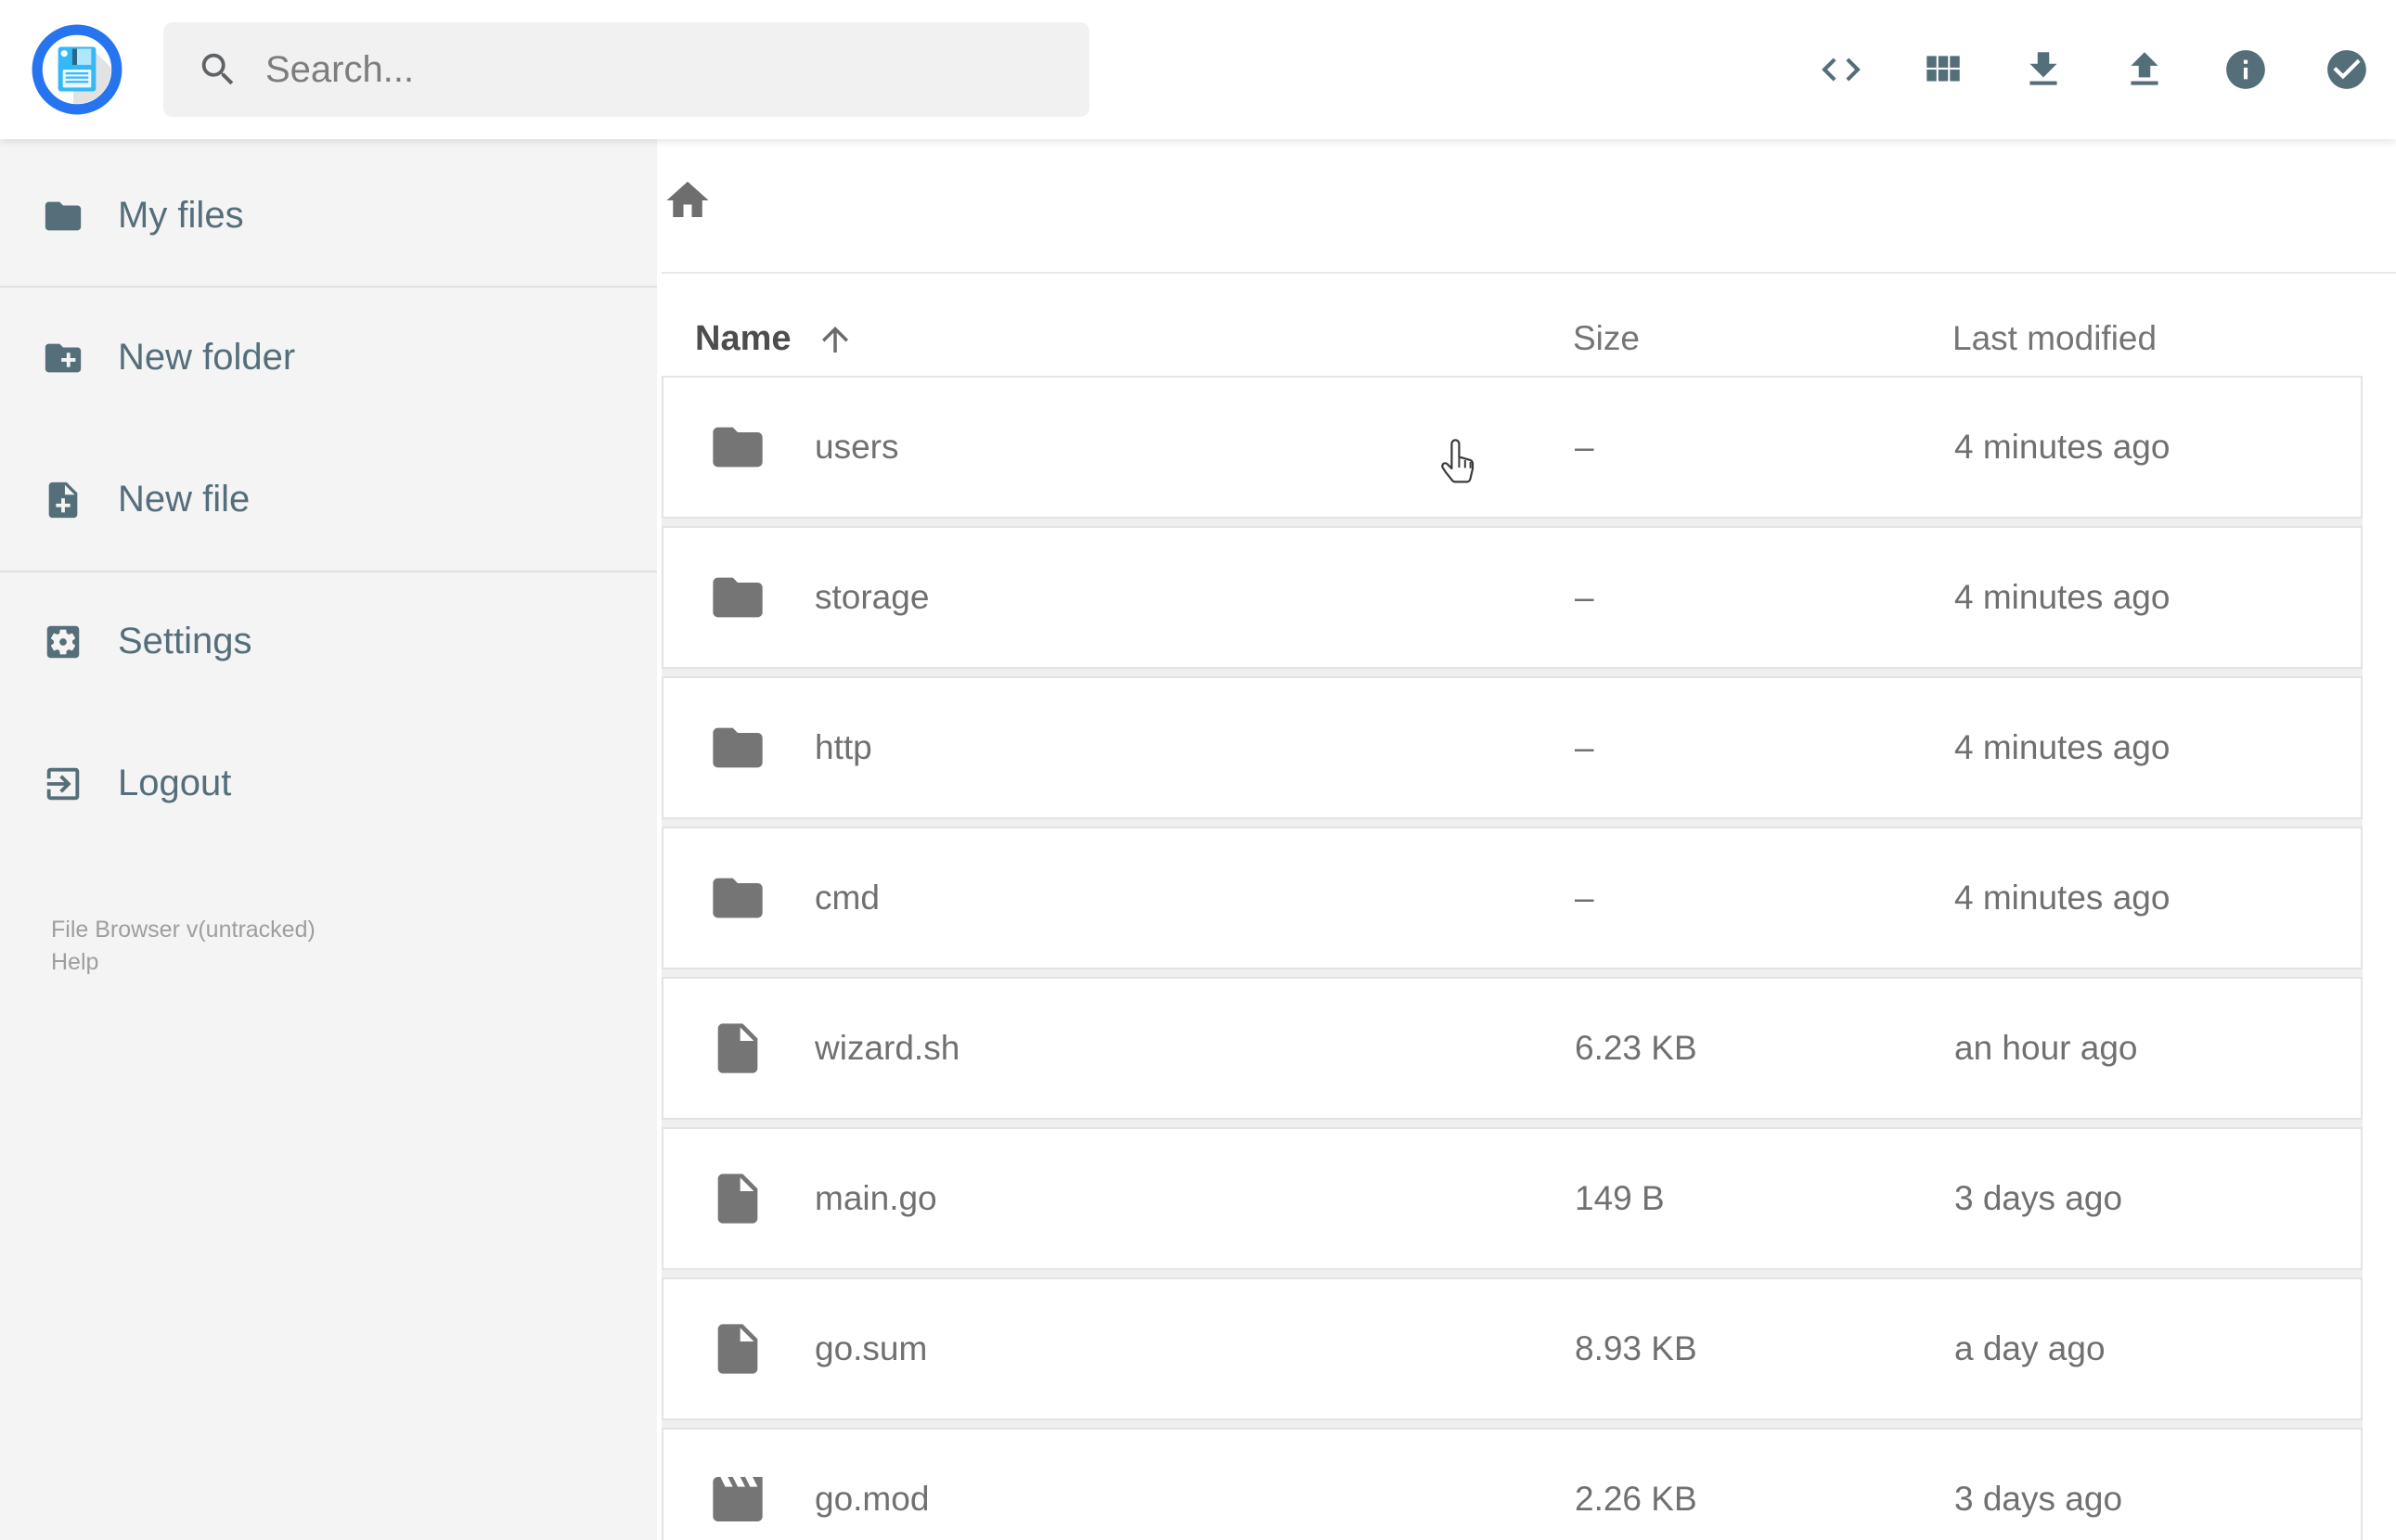 Image resolution: width=2396 pixels, height=1540 pixels. What do you see at coordinates (328, 783) in the screenshot?
I see `sidebar-item-logout: Logout` at bounding box center [328, 783].